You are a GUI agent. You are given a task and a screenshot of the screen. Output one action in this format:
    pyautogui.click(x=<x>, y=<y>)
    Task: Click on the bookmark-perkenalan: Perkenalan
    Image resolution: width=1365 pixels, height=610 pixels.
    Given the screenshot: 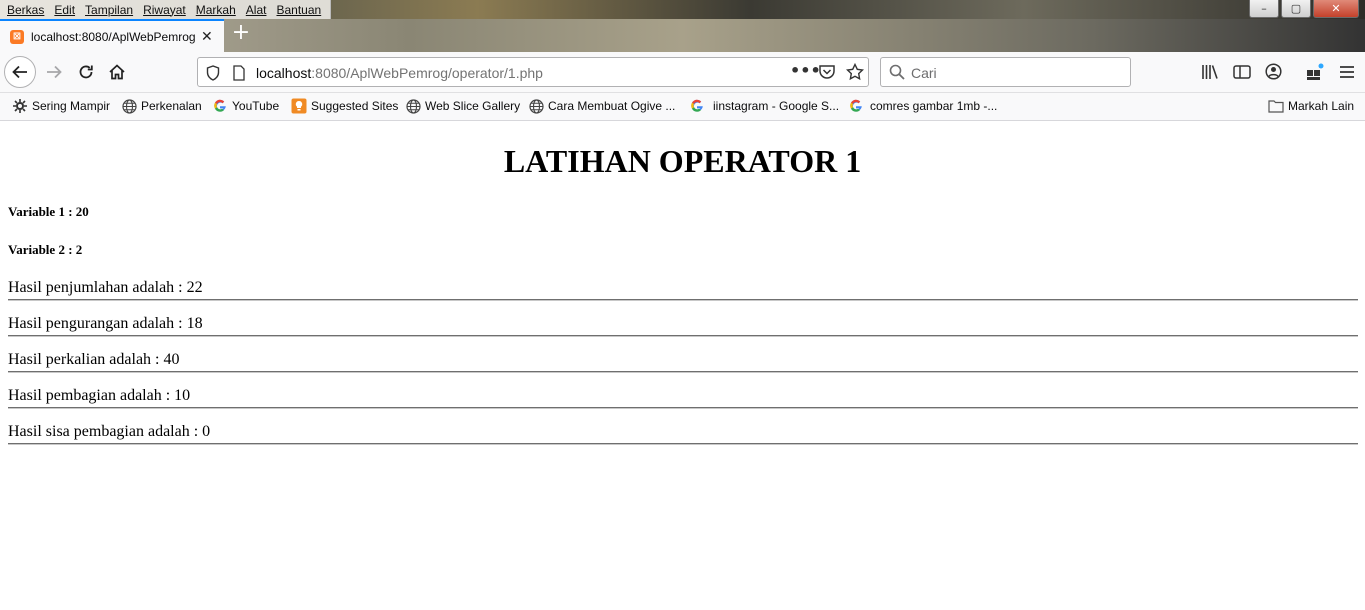 What is the action you would take?
    pyautogui.click(x=161, y=106)
    